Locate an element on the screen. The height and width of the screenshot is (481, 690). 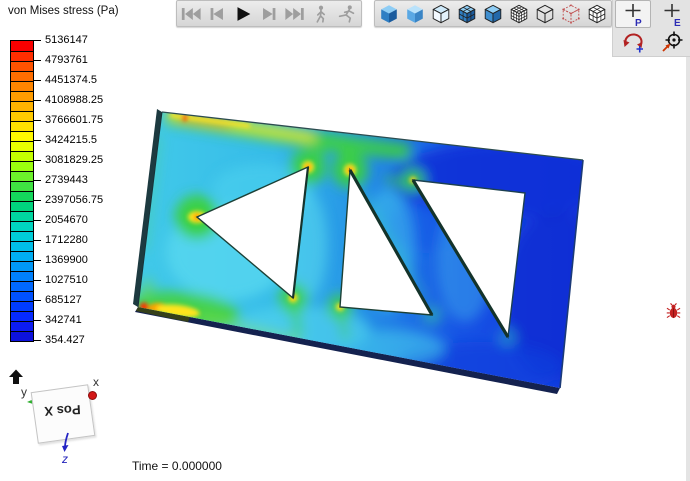
wireframe-view-button is located at coordinates (545, 13).